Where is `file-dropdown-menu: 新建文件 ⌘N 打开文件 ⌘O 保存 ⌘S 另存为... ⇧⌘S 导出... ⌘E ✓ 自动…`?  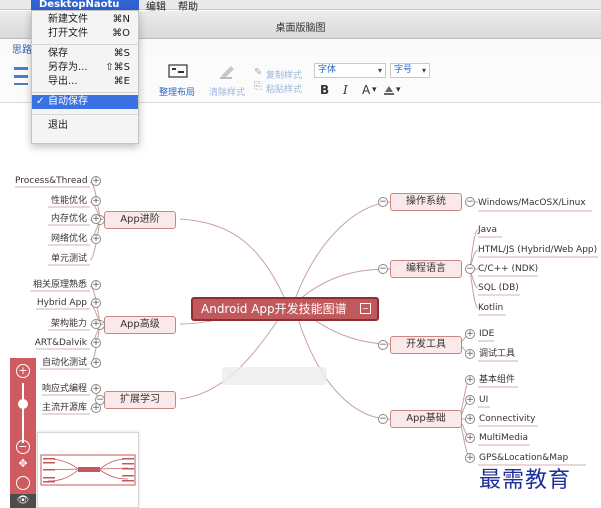
file-dropdown-menu: 新建文件 ⌘N 打开文件 ⌘O 保存 ⌘S 另存为... ⇧⌘S 导出... ⌘E ✓ 自动… is located at coordinates (85, 77).